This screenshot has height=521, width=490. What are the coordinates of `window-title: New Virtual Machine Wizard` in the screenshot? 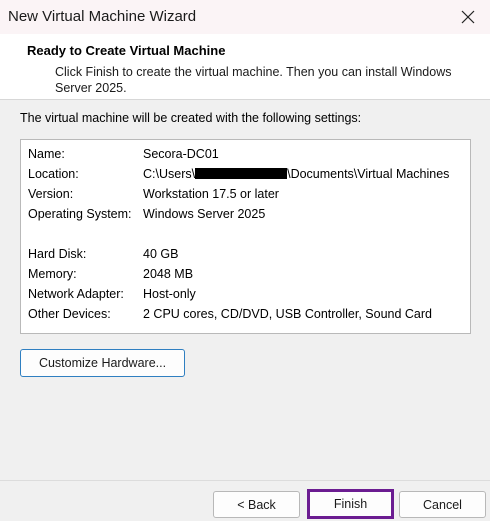 It's located at (102, 16).